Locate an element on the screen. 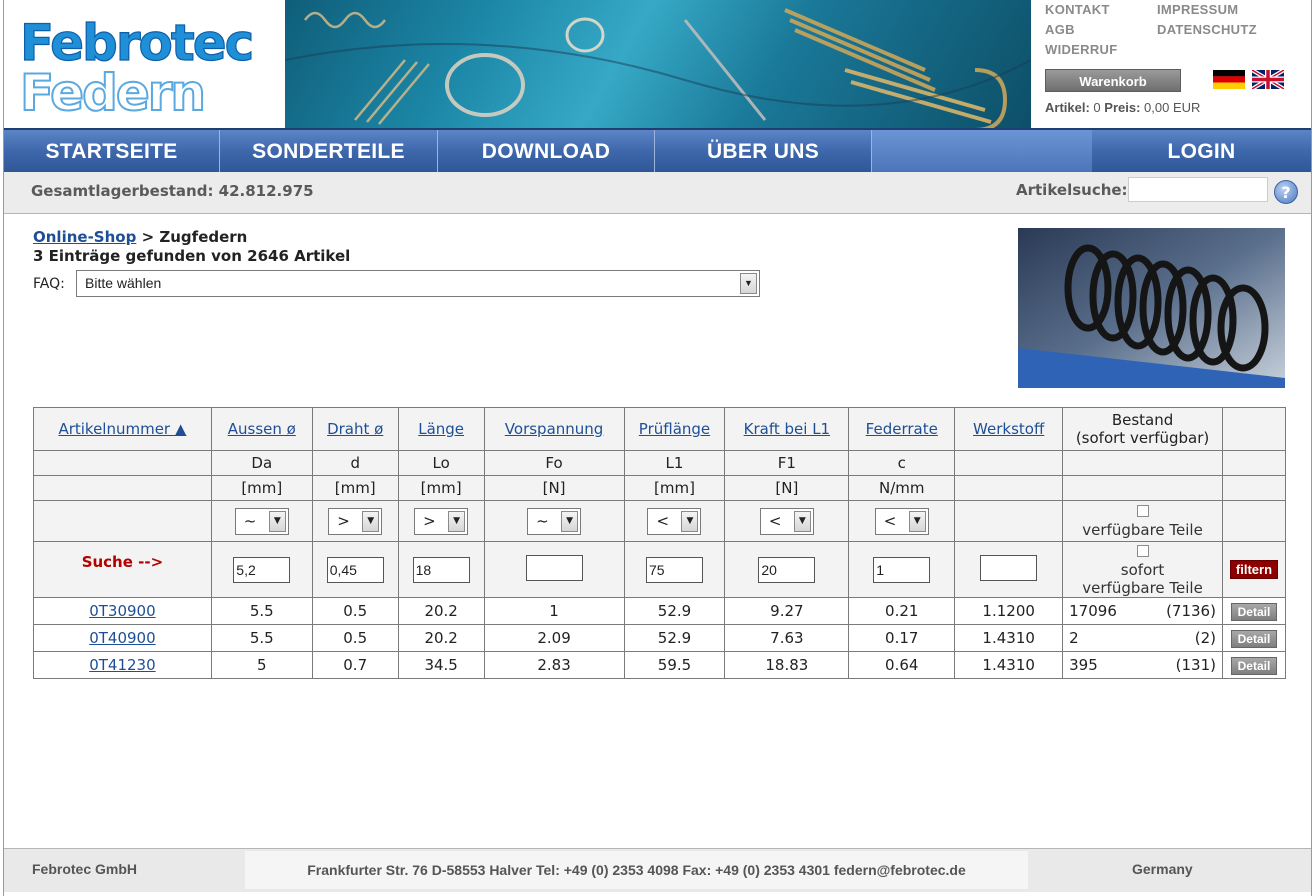 This screenshot has height=896, width=1315. sort-draht: Draht ø is located at coordinates (355, 429).